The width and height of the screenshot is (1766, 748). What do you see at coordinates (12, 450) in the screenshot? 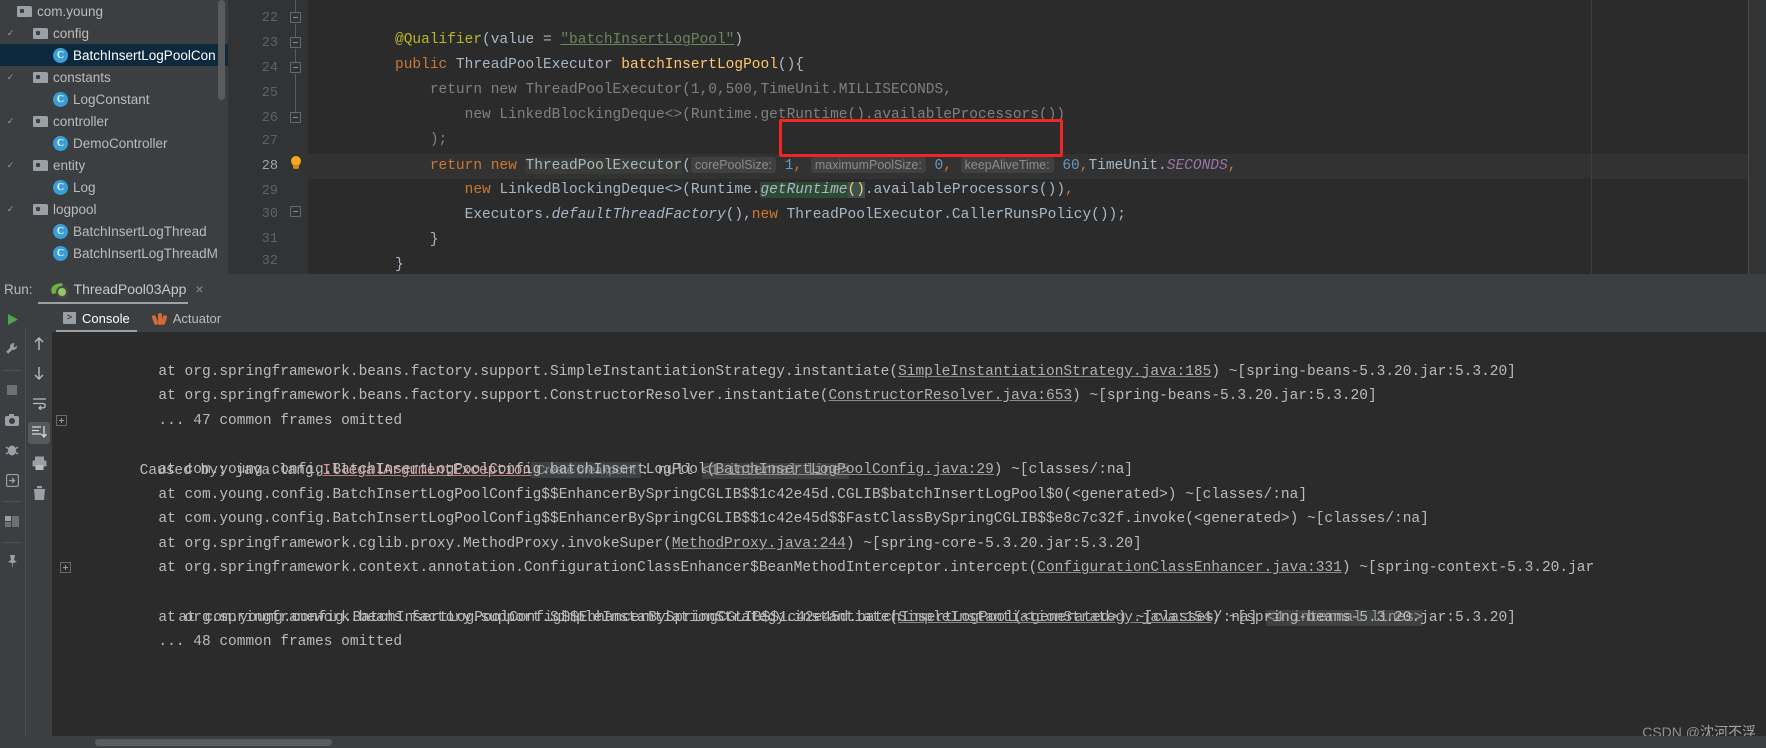
I see `debug-button` at bounding box center [12, 450].